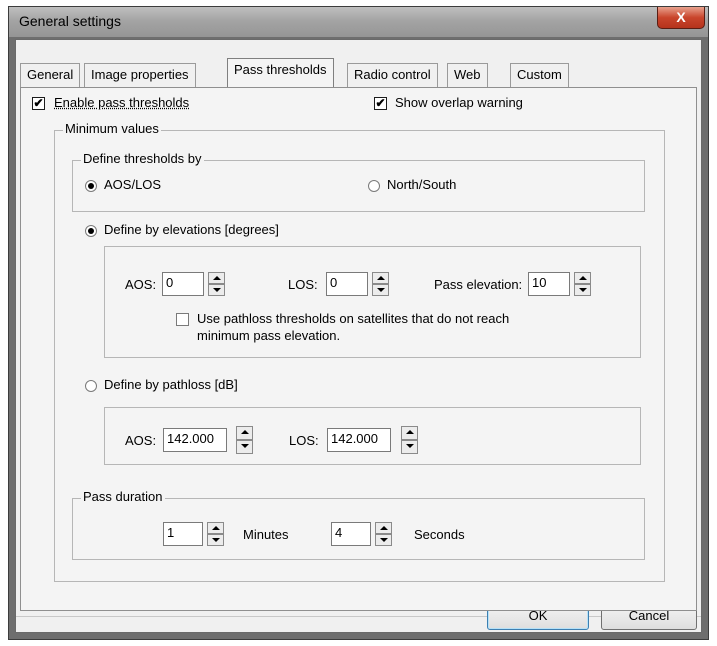 The image size is (717, 646). What do you see at coordinates (467, 75) in the screenshot?
I see `tab-web: Web` at bounding box center [467, 75].